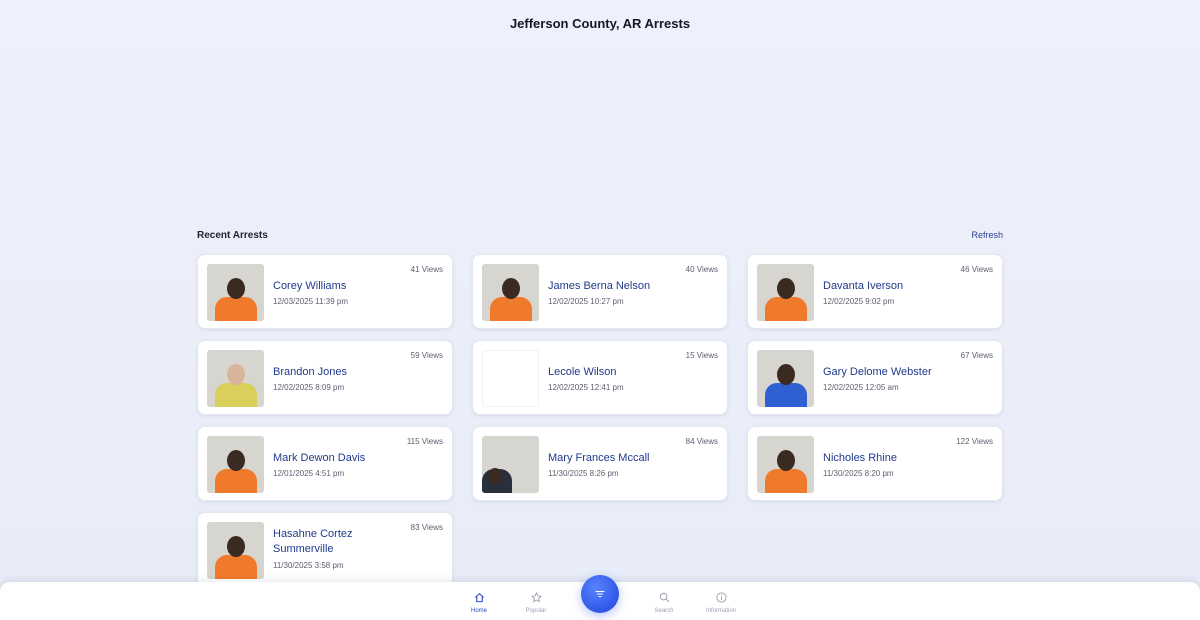 Image resolution: width=1200 pixels, height=620 pixels. Describe the element at coordinates (426, 355) in the screenshot. I see `view-count: 59 Views` at that location.